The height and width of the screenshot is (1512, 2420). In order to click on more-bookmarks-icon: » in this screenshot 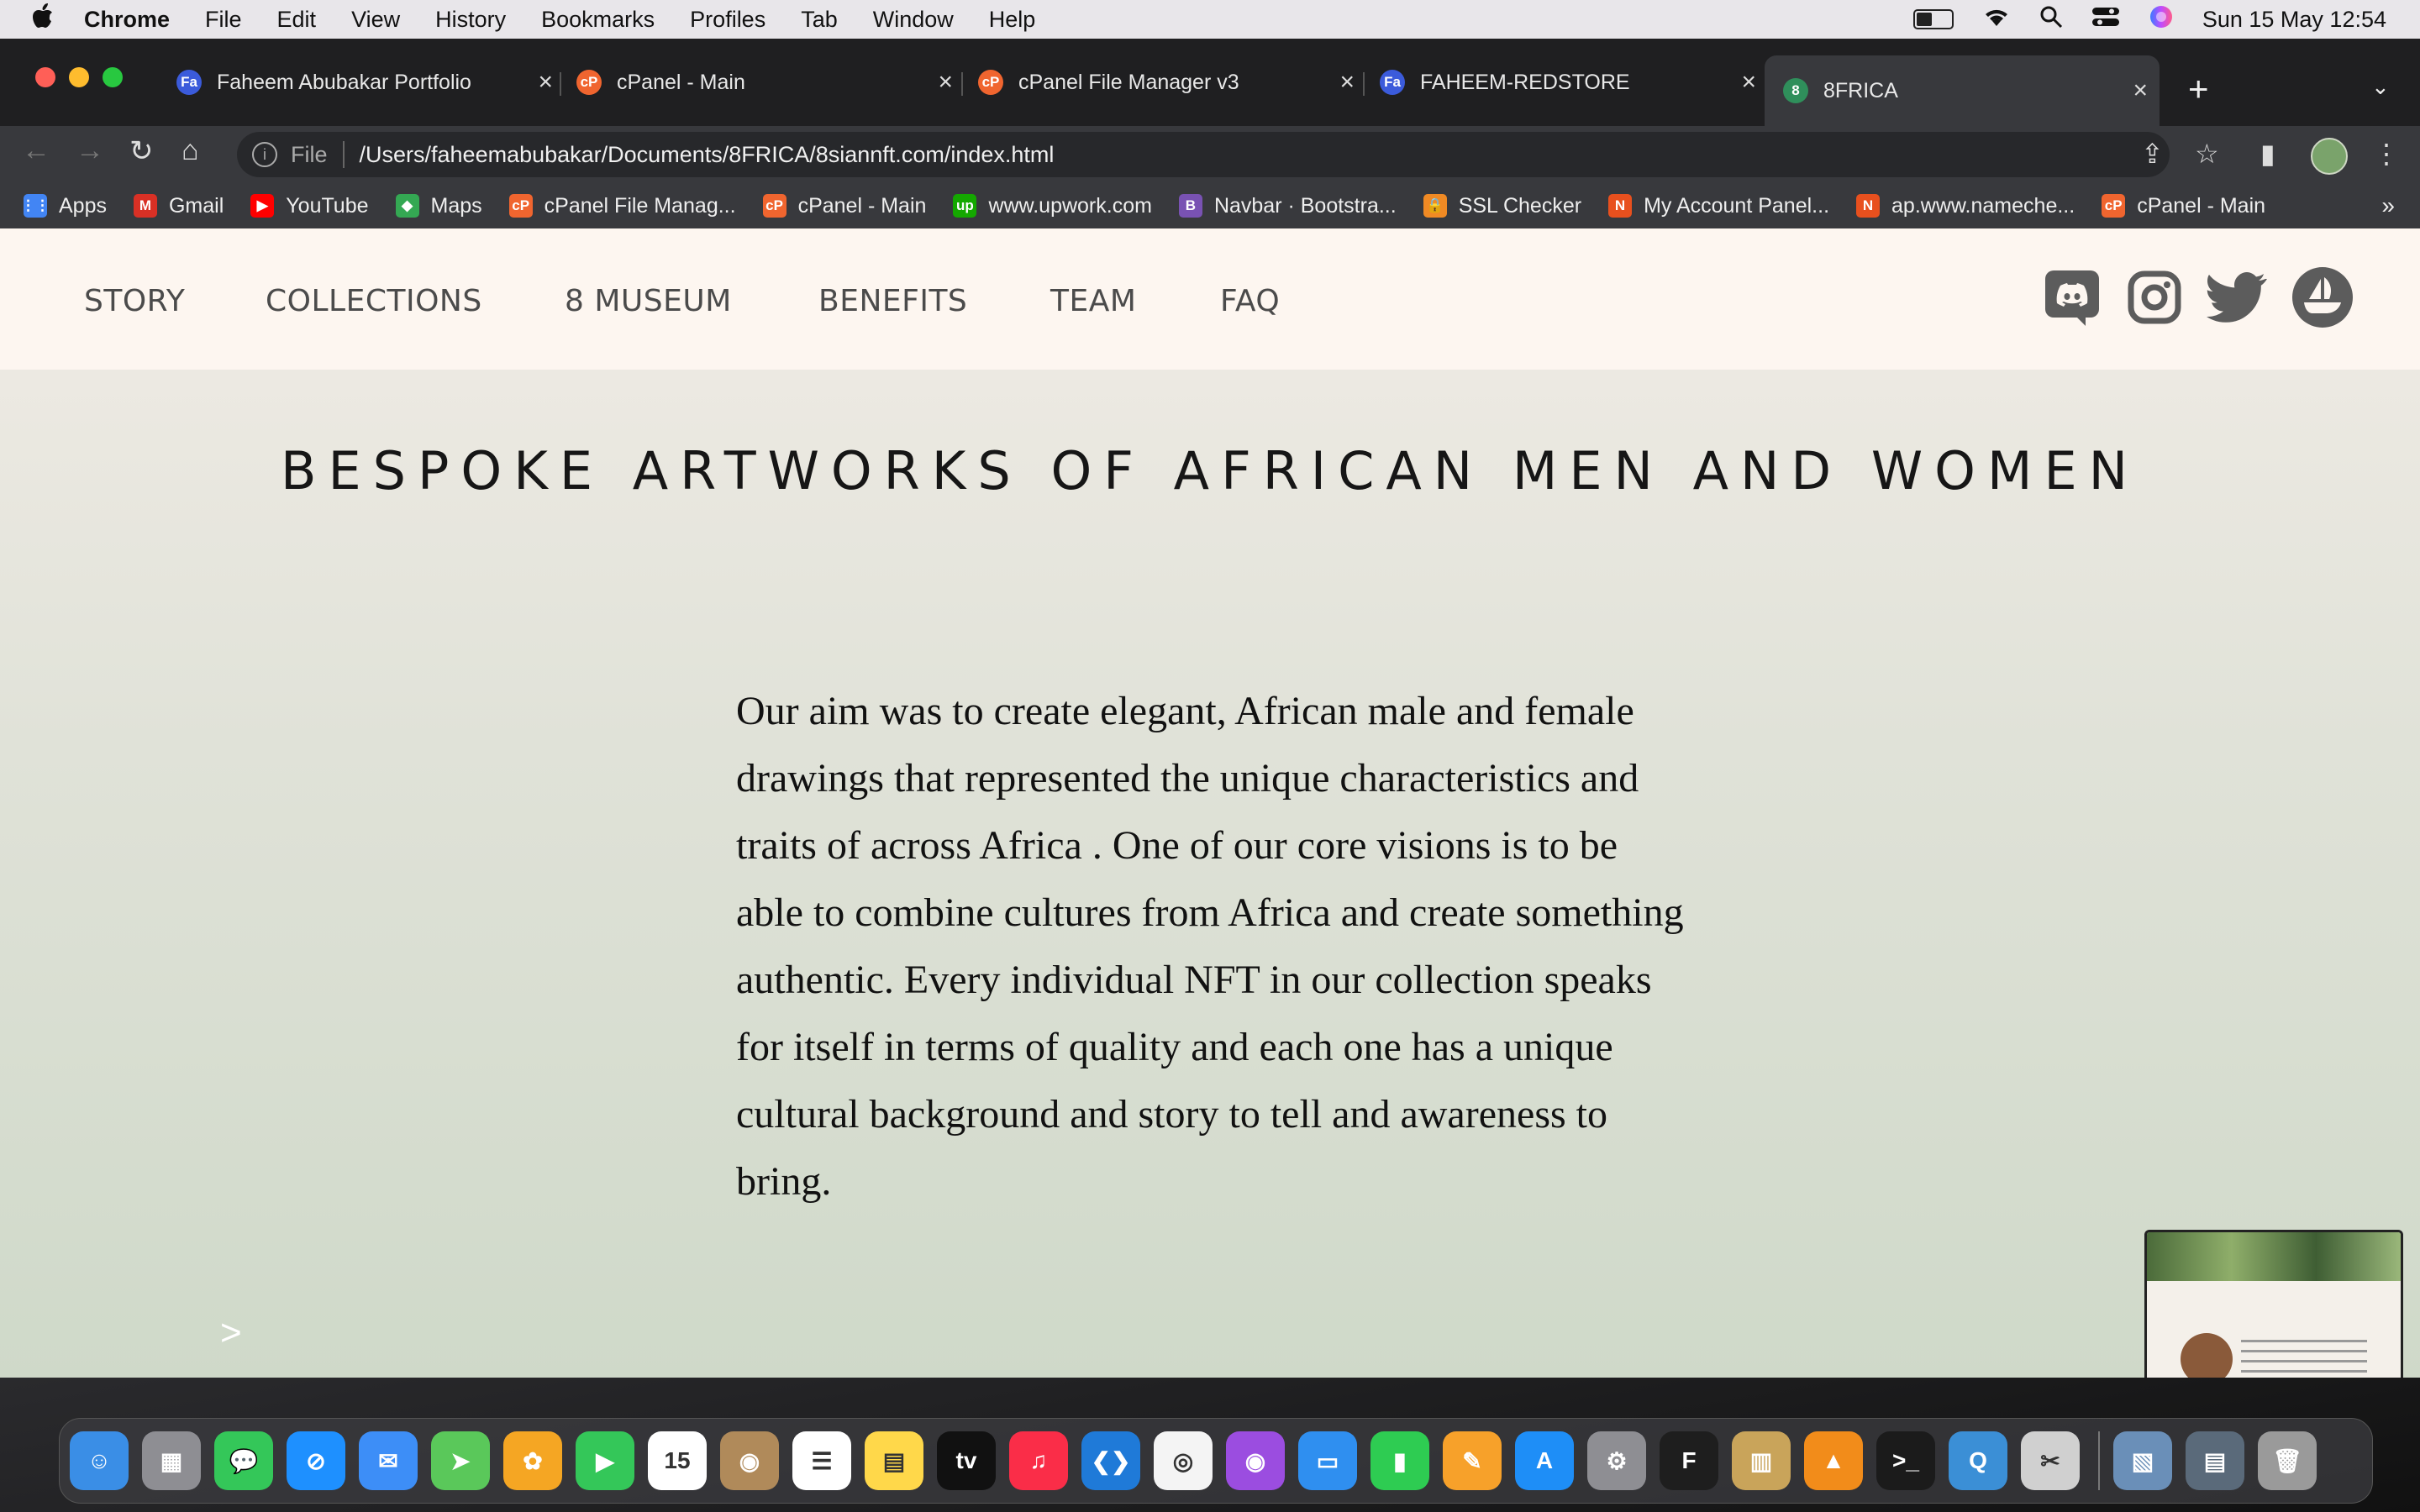, I will do `click(2388, 205)`.